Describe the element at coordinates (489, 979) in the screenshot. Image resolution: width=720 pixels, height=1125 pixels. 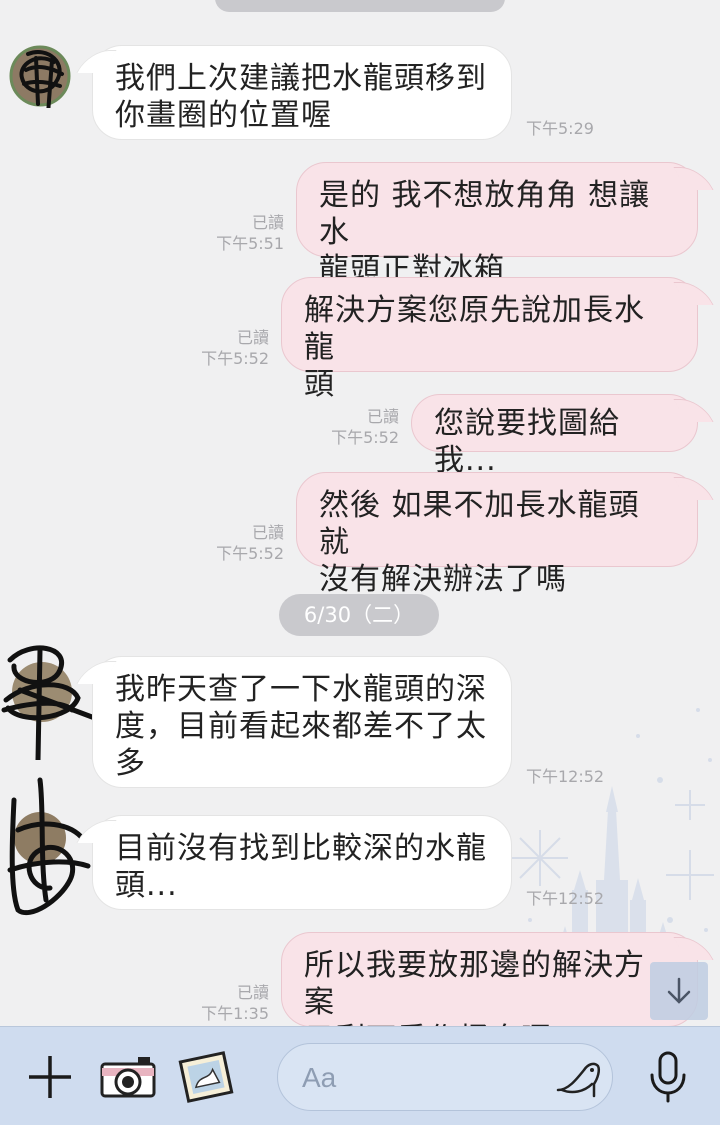
I see `message-bubble-outgoing: 所以我要放那邊的解決方案 只剩下重作桶身囉?` at that location.